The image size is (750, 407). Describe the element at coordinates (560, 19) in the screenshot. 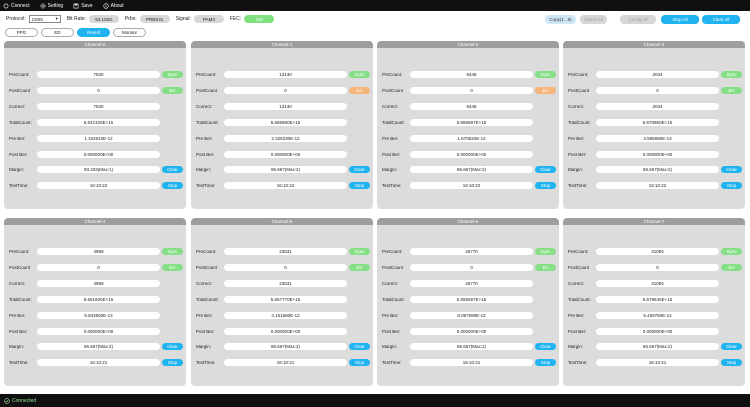

I see `copy-button: Copy(1...8)` at that location.